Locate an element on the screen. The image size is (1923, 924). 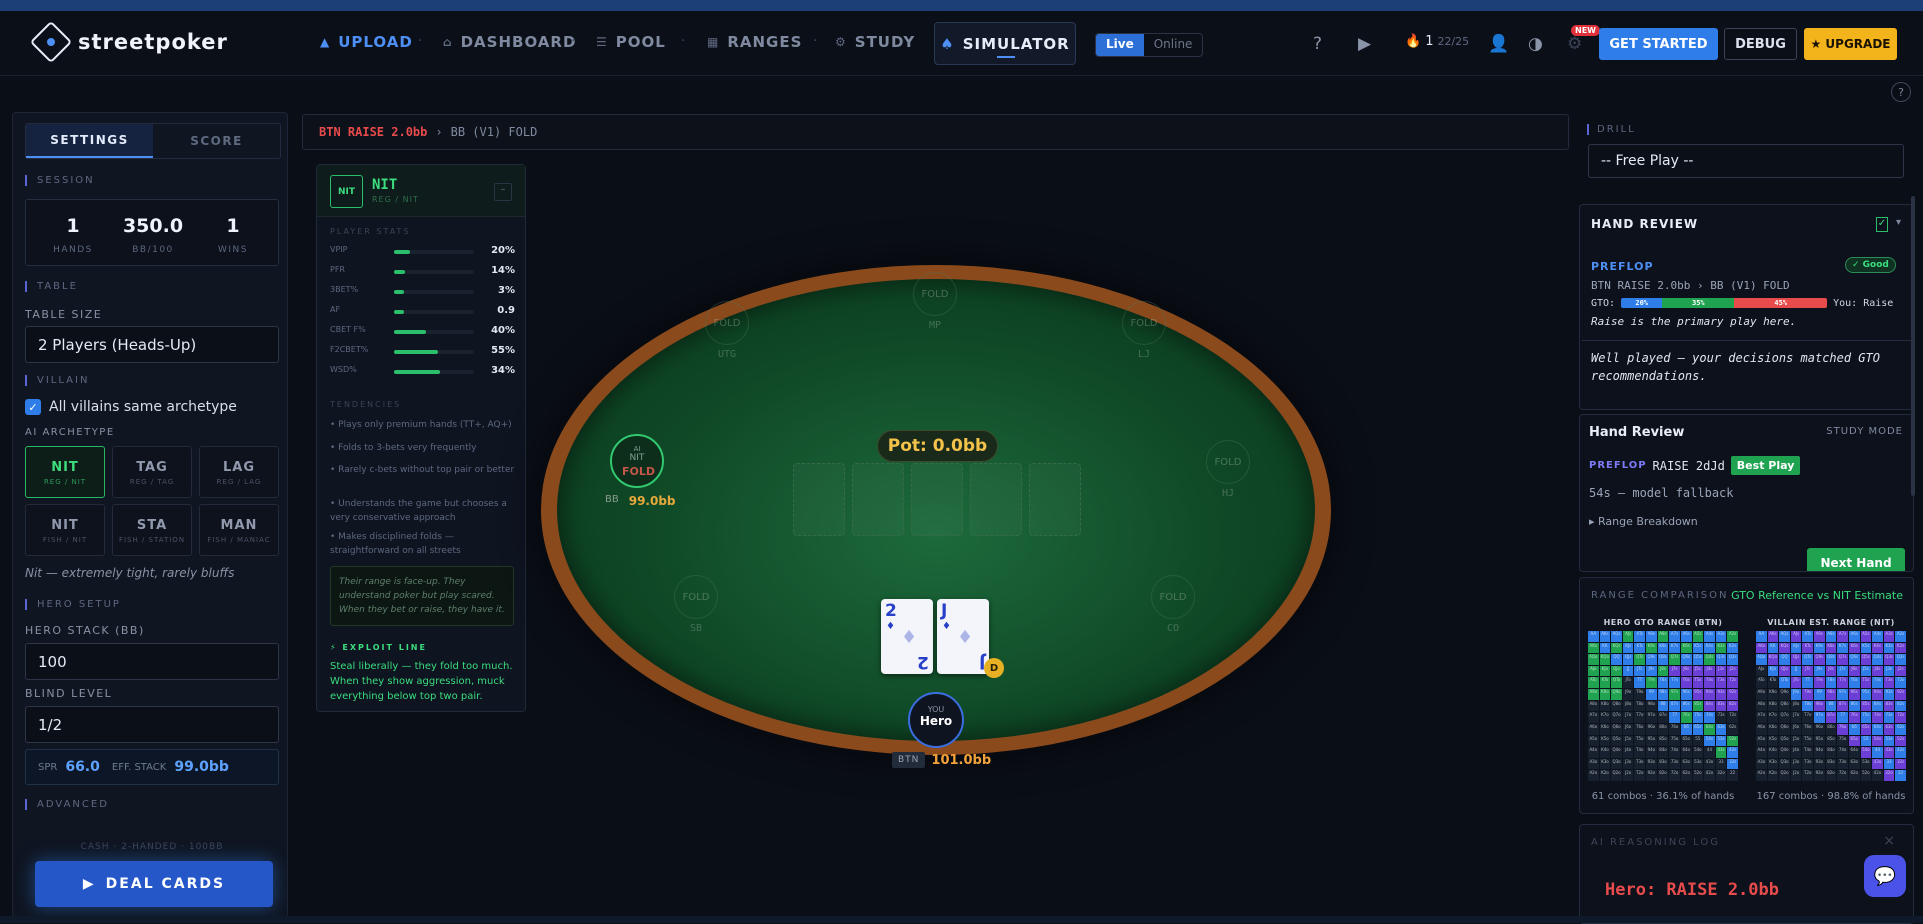
range-cell: 88 is located at coordinates (1663, 706).